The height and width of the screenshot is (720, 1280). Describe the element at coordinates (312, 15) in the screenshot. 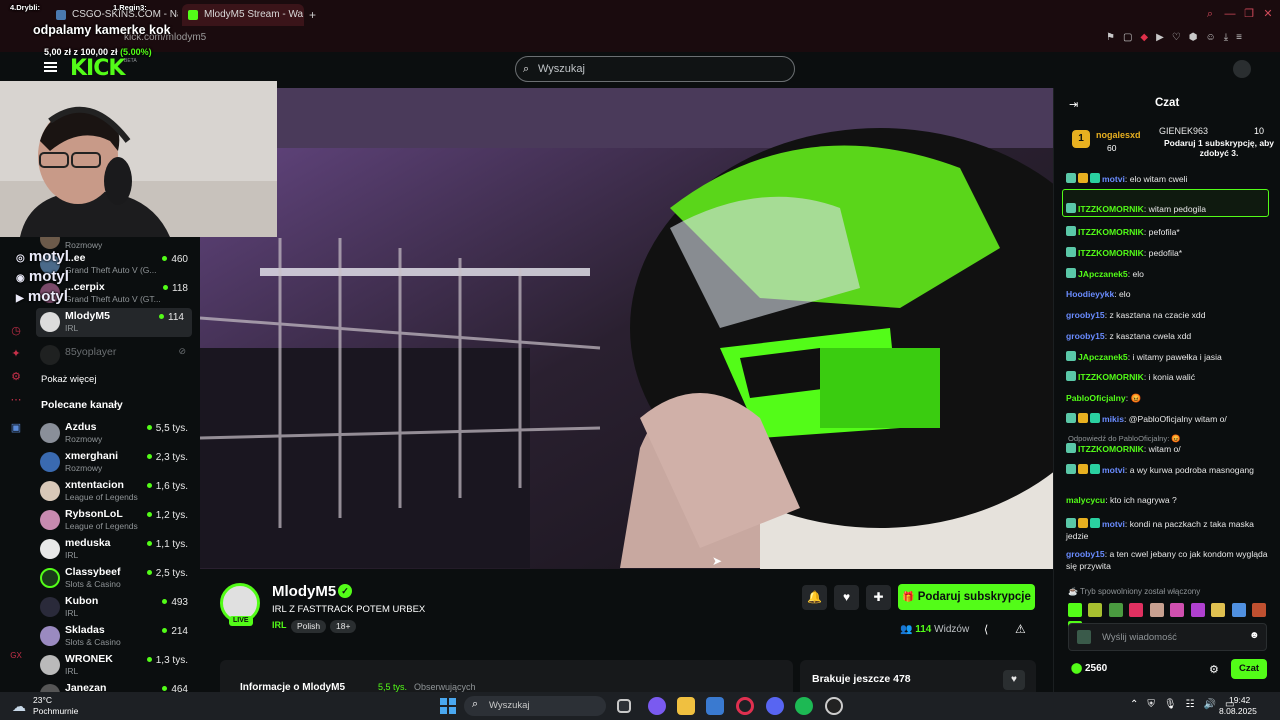

I see `new-tab-button: +` at that location.